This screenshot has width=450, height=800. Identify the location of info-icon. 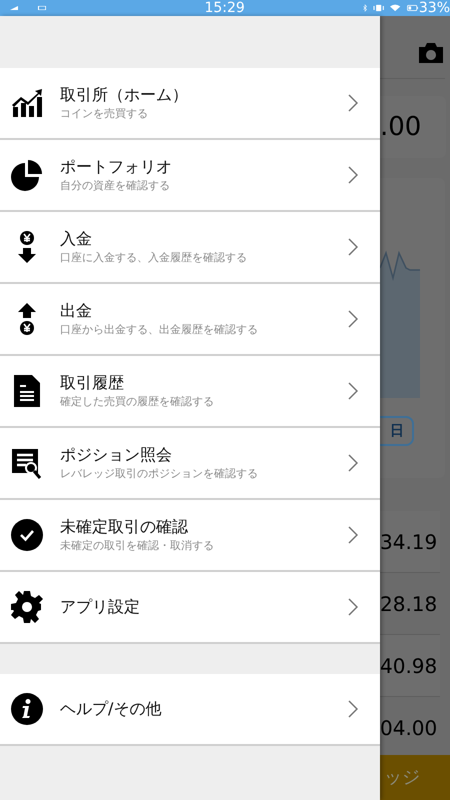
(27, 709).